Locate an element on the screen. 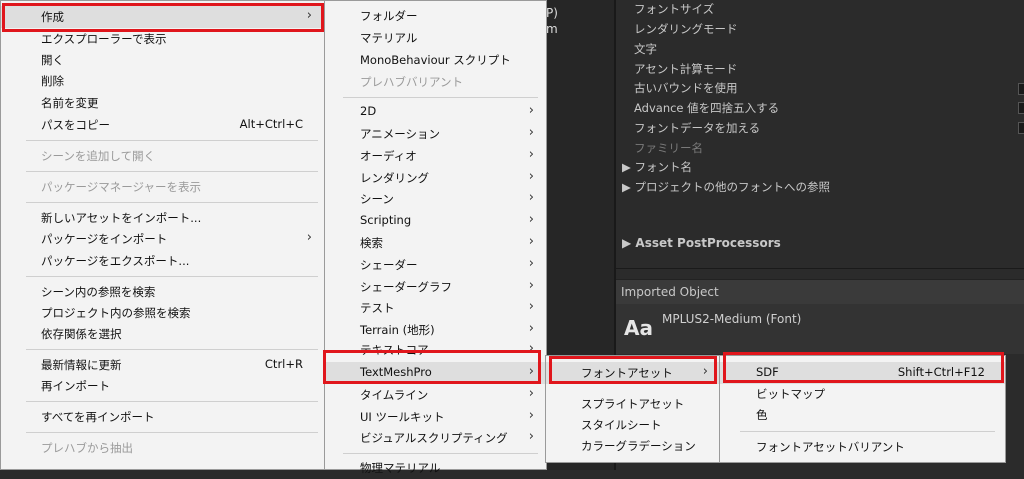 The height and width of the screenshot is (479, 1024). imported-object-name: MPLUS2-Medium (Font) is located at coordinates (732, 319).